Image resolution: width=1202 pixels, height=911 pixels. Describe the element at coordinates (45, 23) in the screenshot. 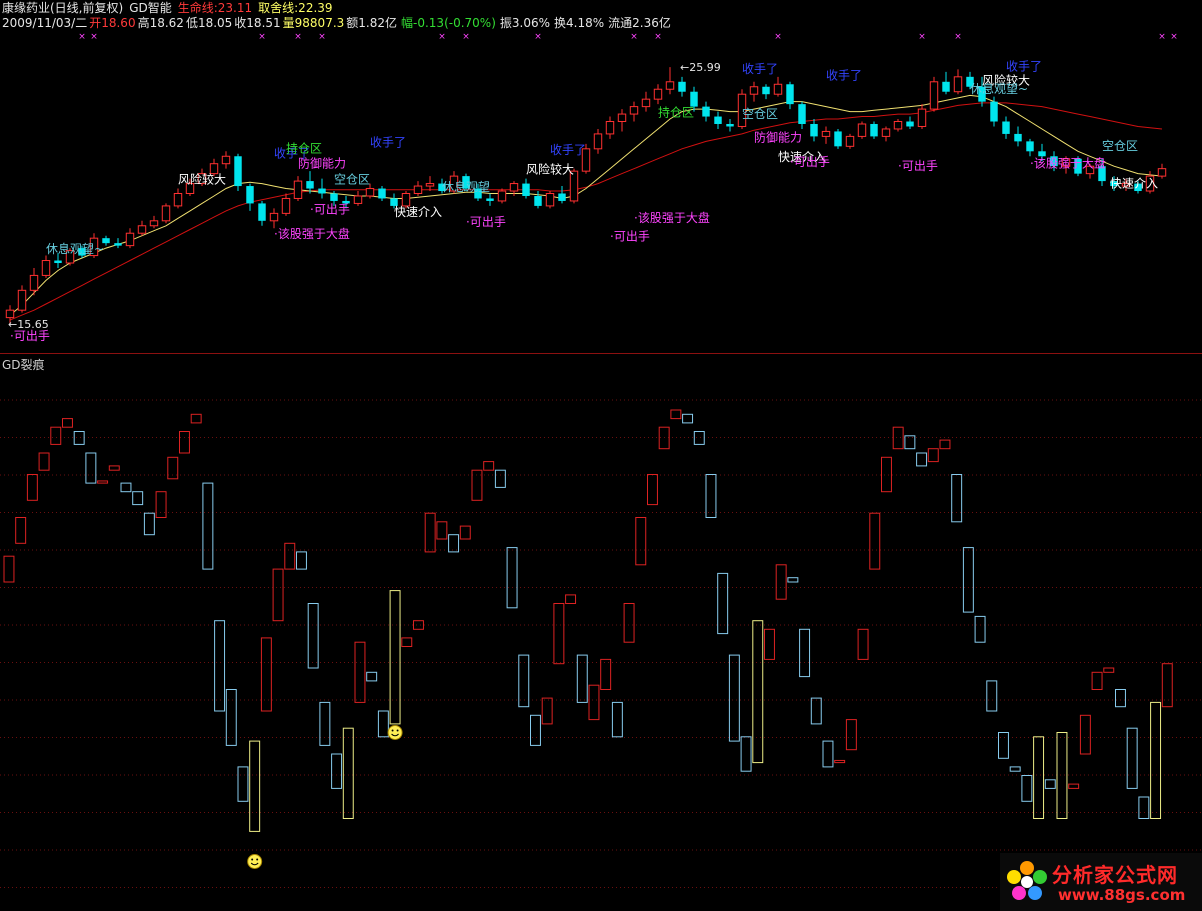

I see `date-value: 2009/11/03/二` at that location.